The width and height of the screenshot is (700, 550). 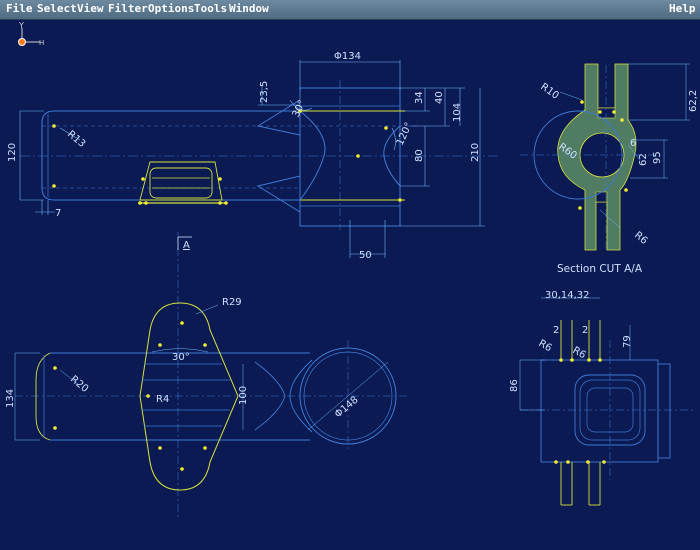 I want to click on dim-50: 50, so click(x=365, y=255).